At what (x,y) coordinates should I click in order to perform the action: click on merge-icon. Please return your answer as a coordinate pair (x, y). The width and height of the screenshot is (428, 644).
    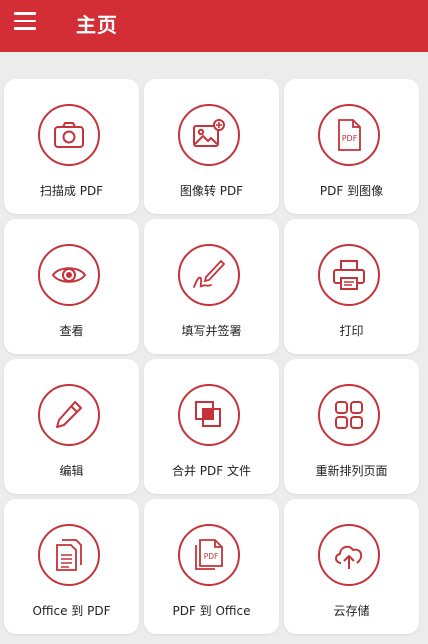
    Looking at the image, I should click on (209, 415).